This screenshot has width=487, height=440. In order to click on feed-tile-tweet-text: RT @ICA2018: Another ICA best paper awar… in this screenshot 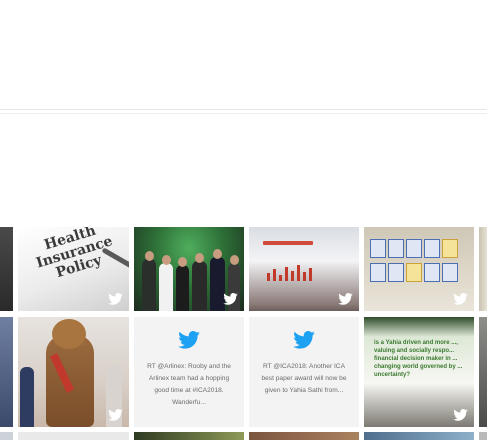, I will do `click(304, 372)`.